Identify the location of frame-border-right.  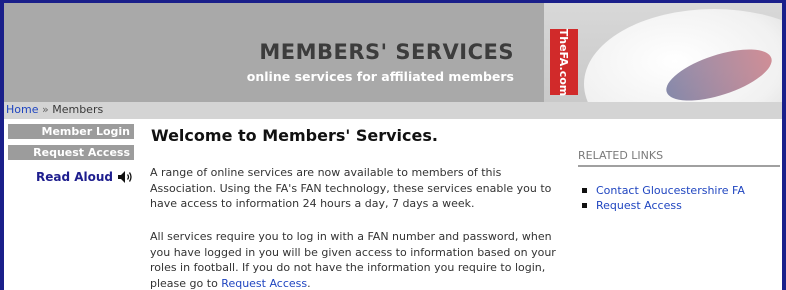
(784, 145).